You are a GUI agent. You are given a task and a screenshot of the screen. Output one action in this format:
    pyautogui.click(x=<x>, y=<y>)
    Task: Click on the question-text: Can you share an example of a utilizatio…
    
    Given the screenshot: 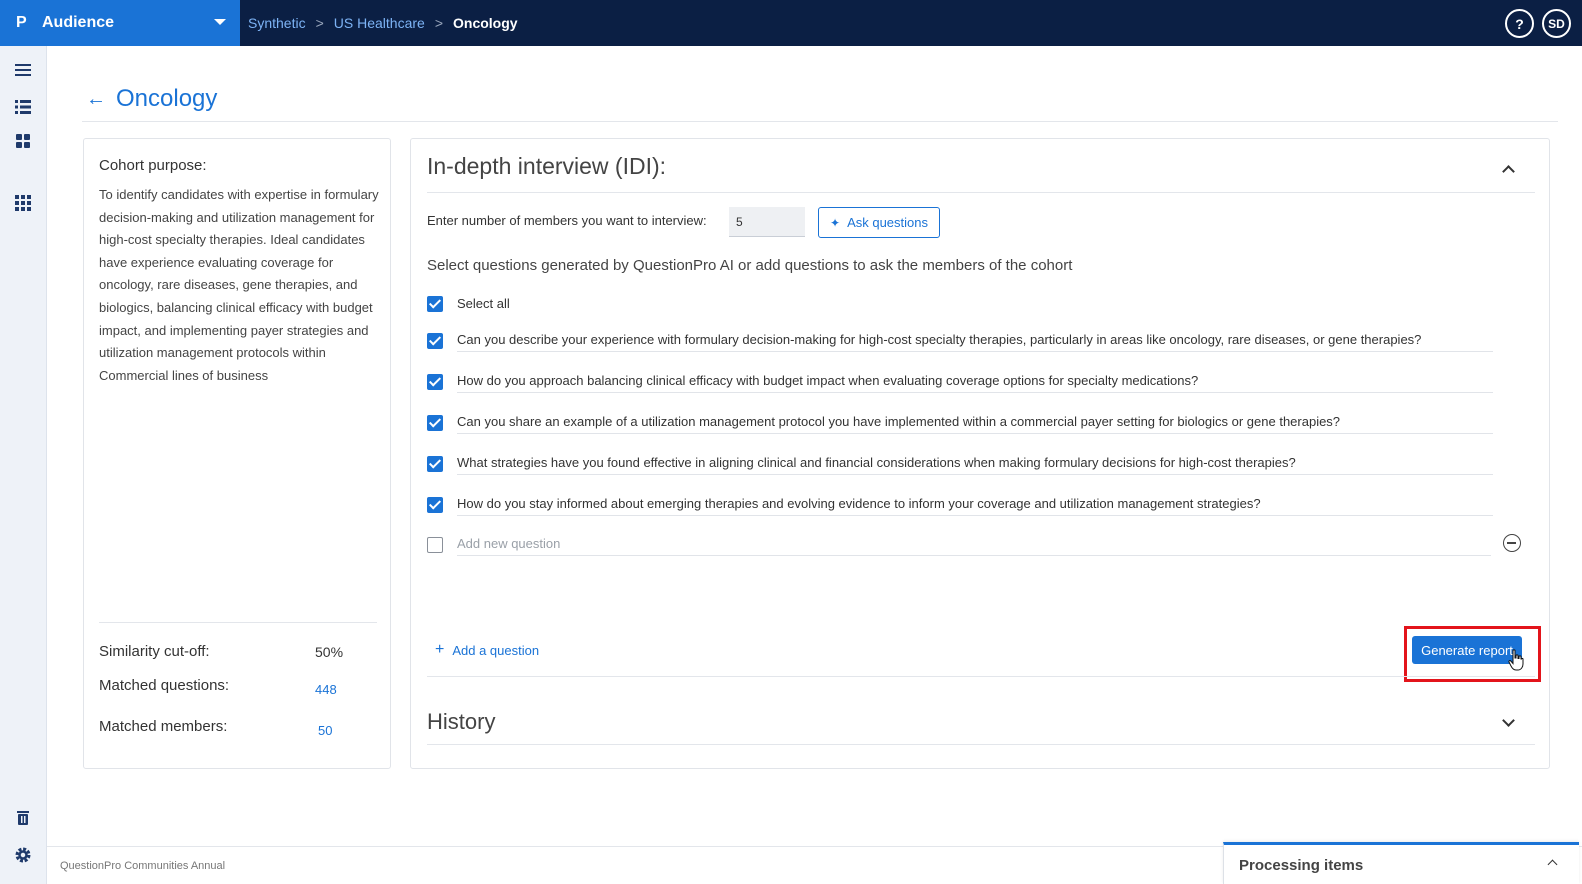 What is the action you would take?
    pyautogui.click(x=898, y=421)
    